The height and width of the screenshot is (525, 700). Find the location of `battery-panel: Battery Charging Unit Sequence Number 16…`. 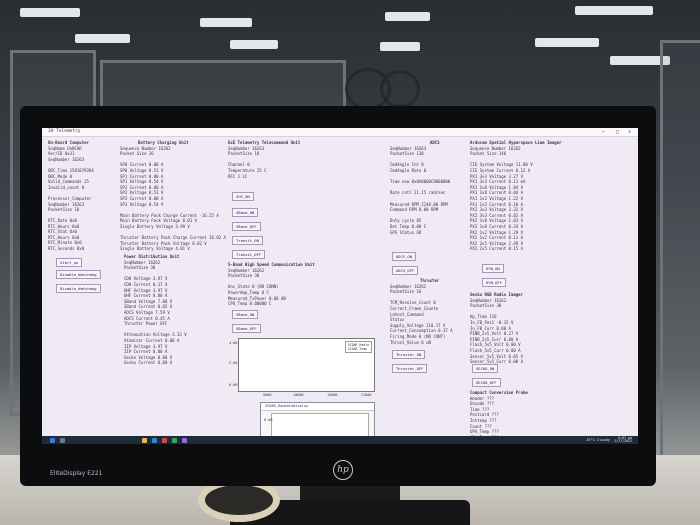

battery-panel: Battery Charging Unit Sequence Number 16… is located at coordinates (173, 196).